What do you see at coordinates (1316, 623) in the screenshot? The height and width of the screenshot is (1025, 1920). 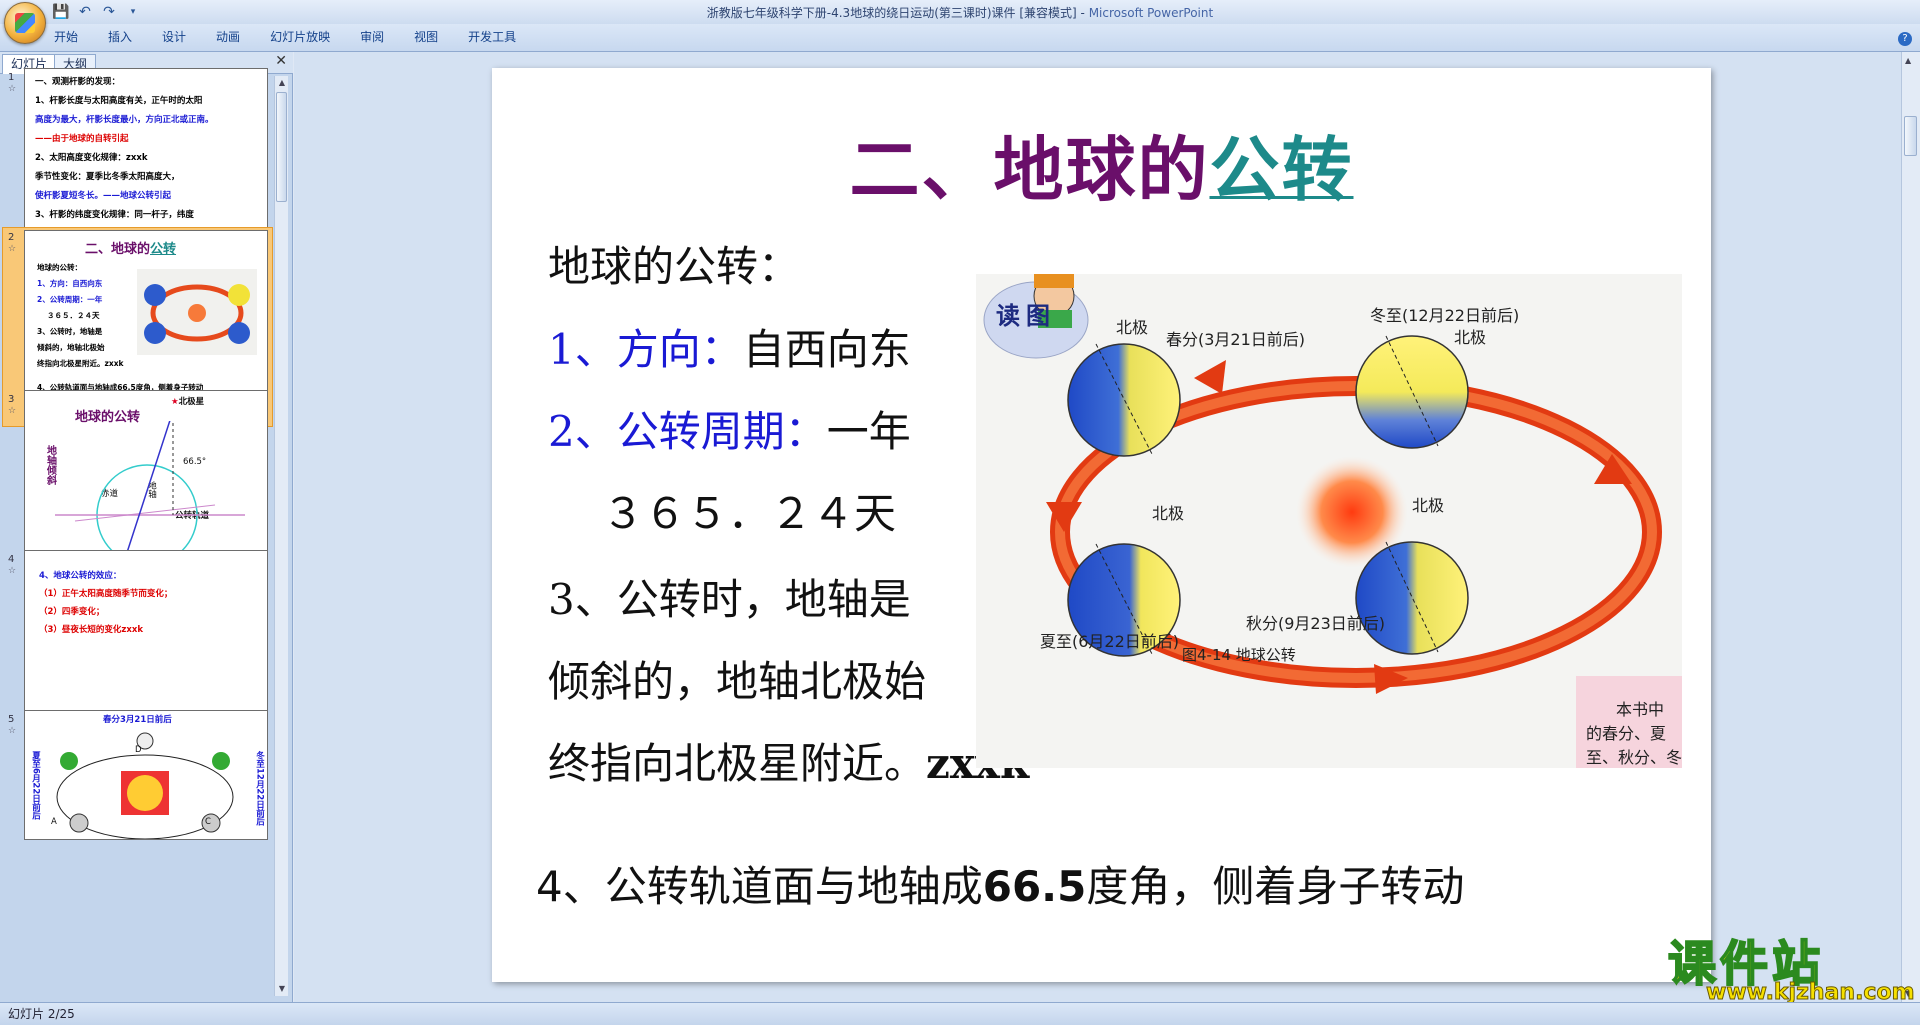 I see `figure-label: 秋分(9月23日前后)` at bounding box center [1316, 623].